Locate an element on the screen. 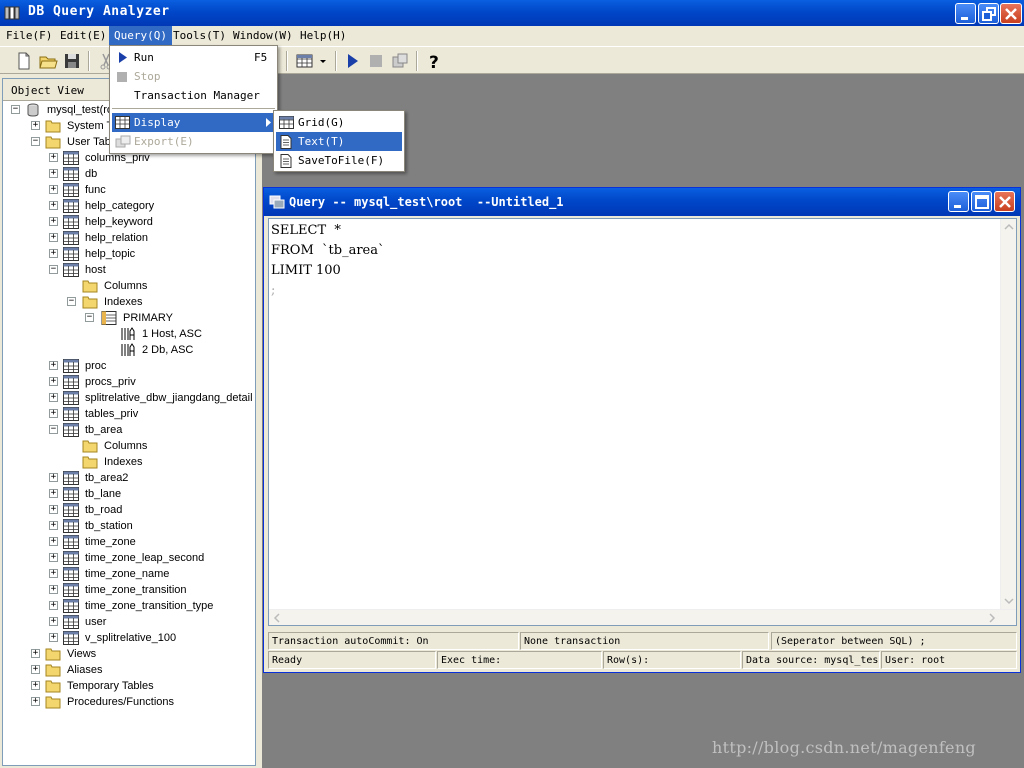 The height and width of the screenshot is (768, 1024). save-icon is located at coordinates (72, 61).